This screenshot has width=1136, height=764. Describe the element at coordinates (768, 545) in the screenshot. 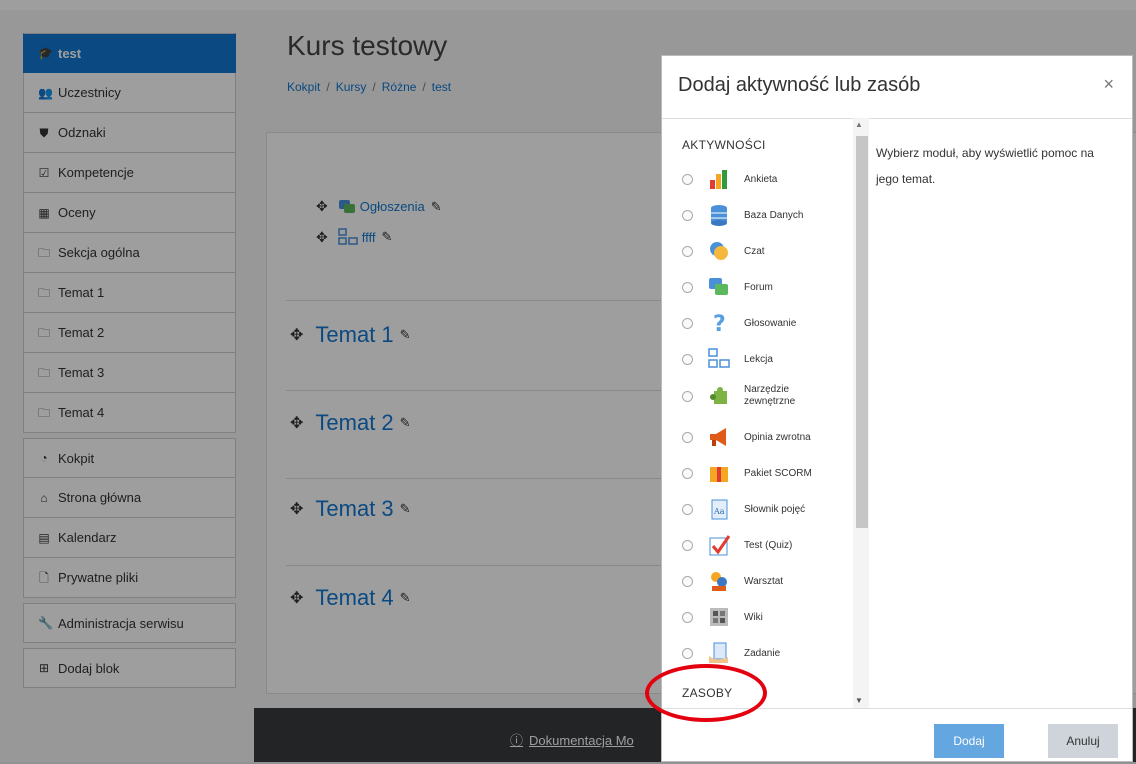

I see `module-label: Test (Quiz)` at that location.